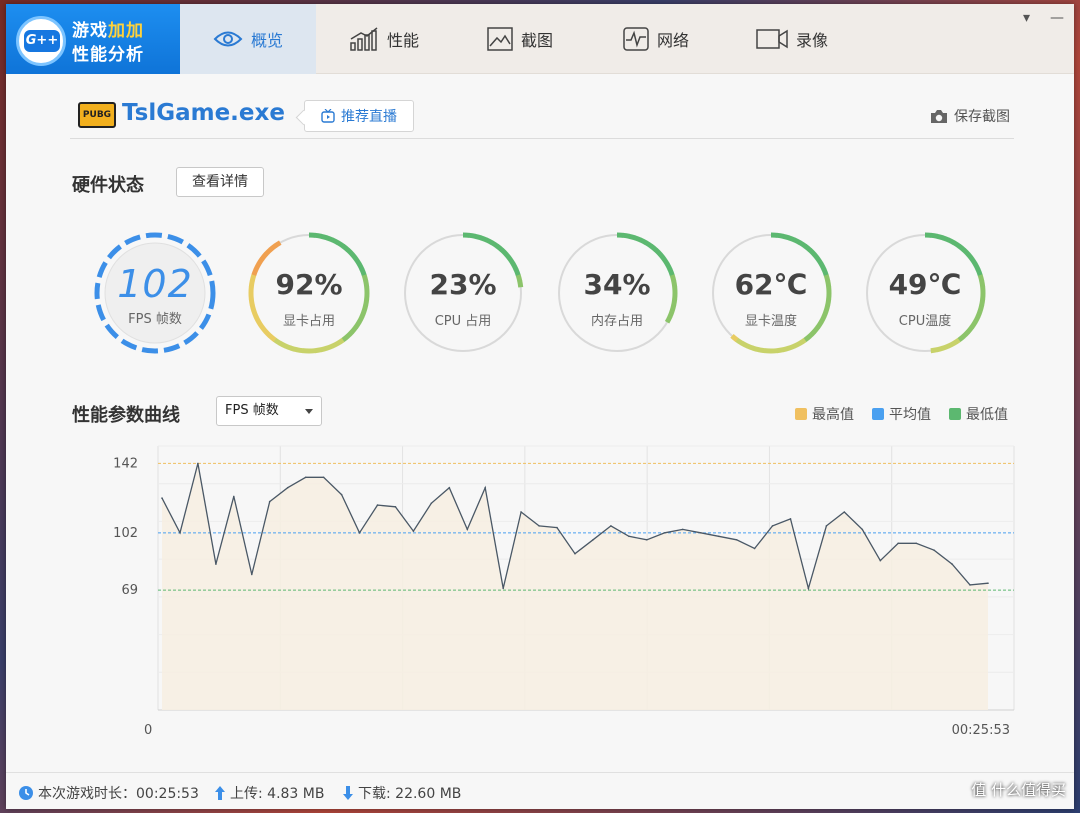 The height and width of the screenshot is (813, 1080). What do you see at coordinates (148, 730) in the screenshot?
I see `x-start-label: 0` at bounding box center [148, 730].